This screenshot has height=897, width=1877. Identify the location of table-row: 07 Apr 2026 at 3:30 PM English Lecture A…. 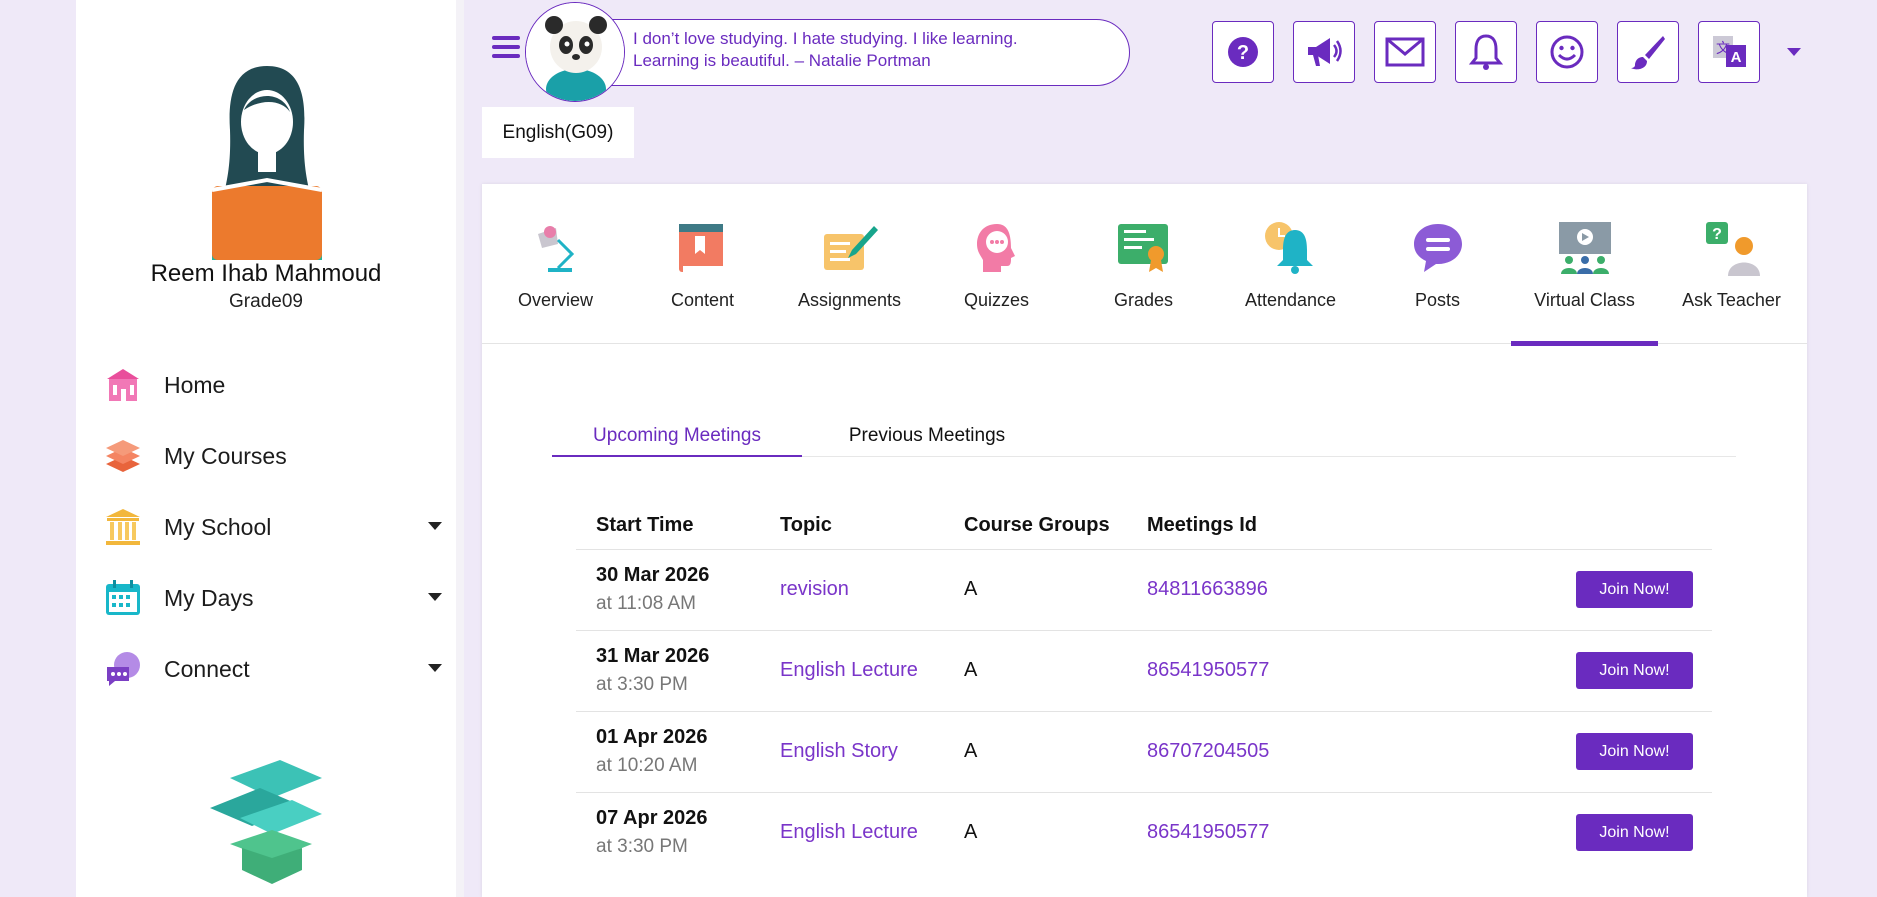
(1144, 832).